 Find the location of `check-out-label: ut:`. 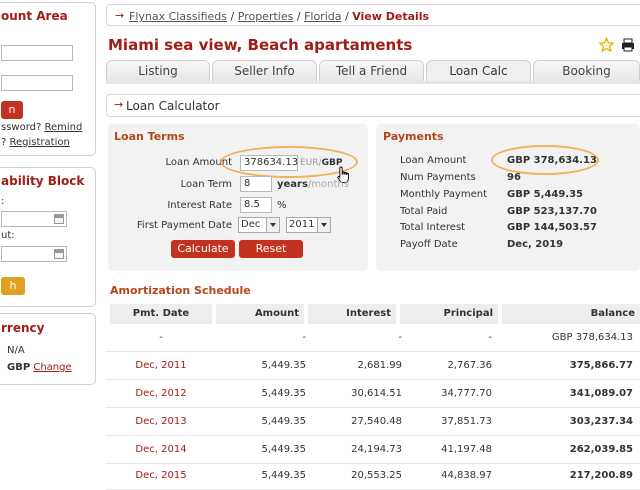

check-out-label: ut: is located at coordinates (8, 235).